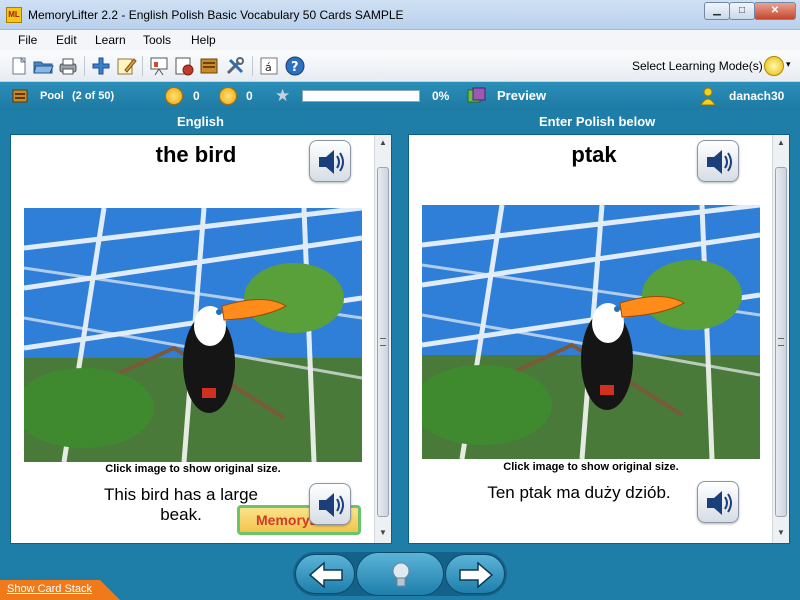  I want to click on answer-example-sentence: Ten ptak ma duży dziób., so click(579, 492).